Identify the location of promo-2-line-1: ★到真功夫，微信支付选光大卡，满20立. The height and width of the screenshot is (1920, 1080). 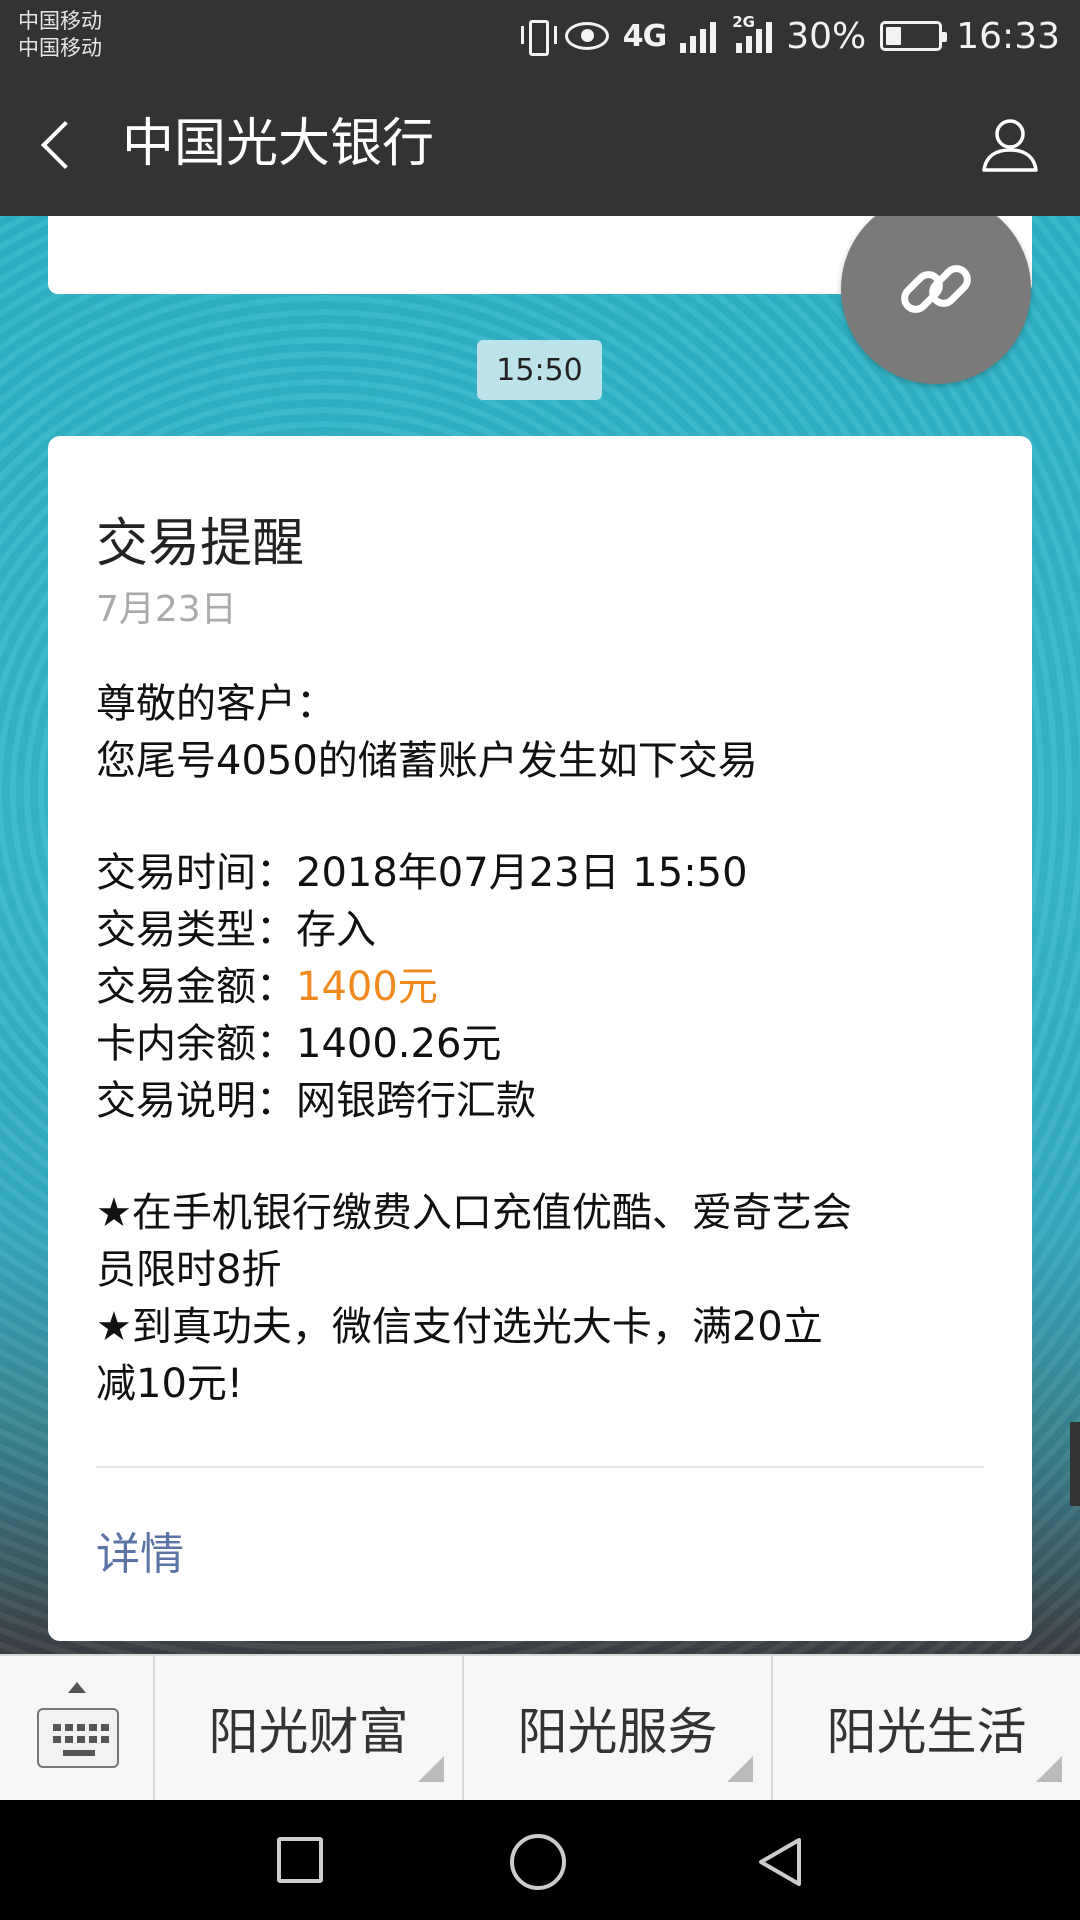
(459, 1327).